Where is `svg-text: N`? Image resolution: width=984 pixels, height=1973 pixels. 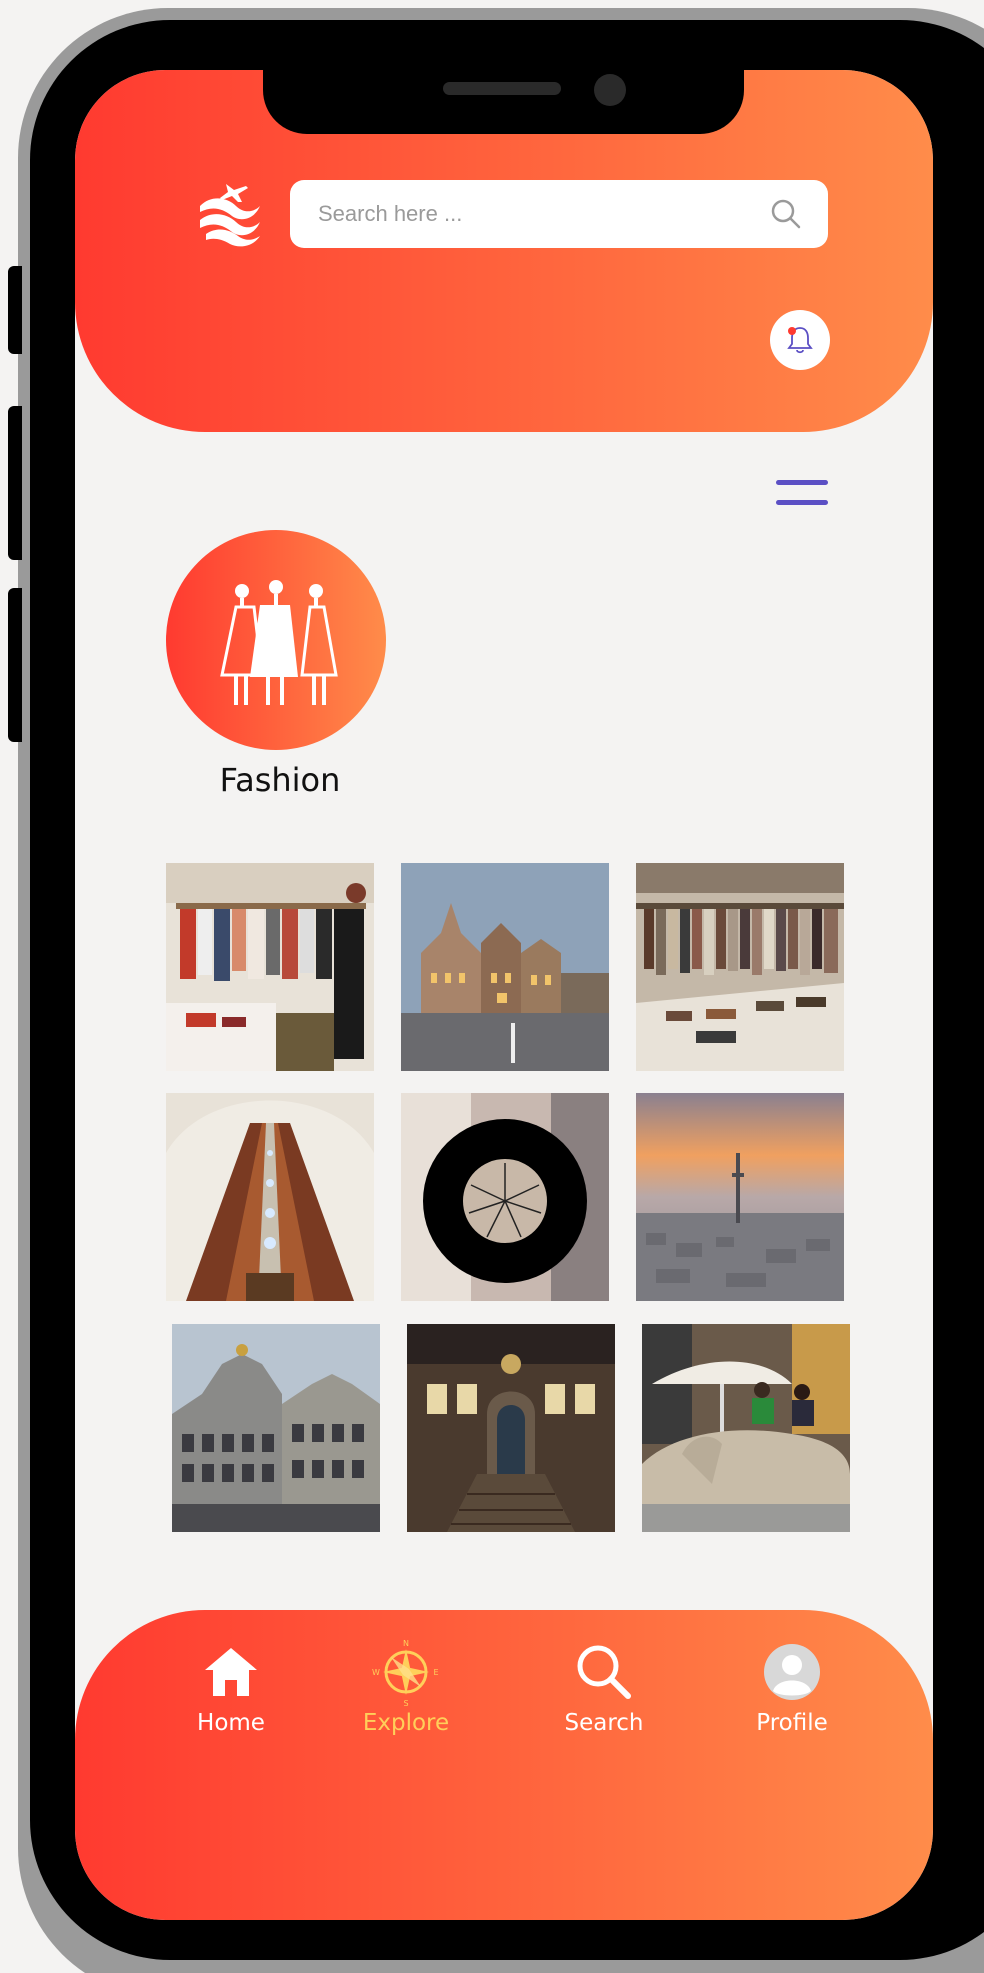
svg-text: N is located at coordinates (406, 1643).